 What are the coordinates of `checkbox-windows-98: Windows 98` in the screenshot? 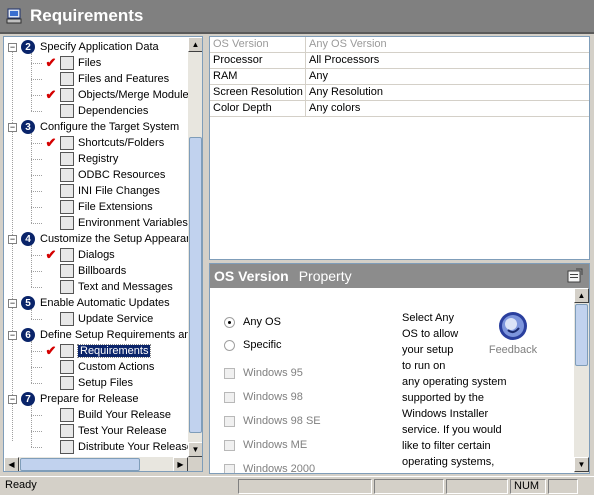 It's located at (263, 397).